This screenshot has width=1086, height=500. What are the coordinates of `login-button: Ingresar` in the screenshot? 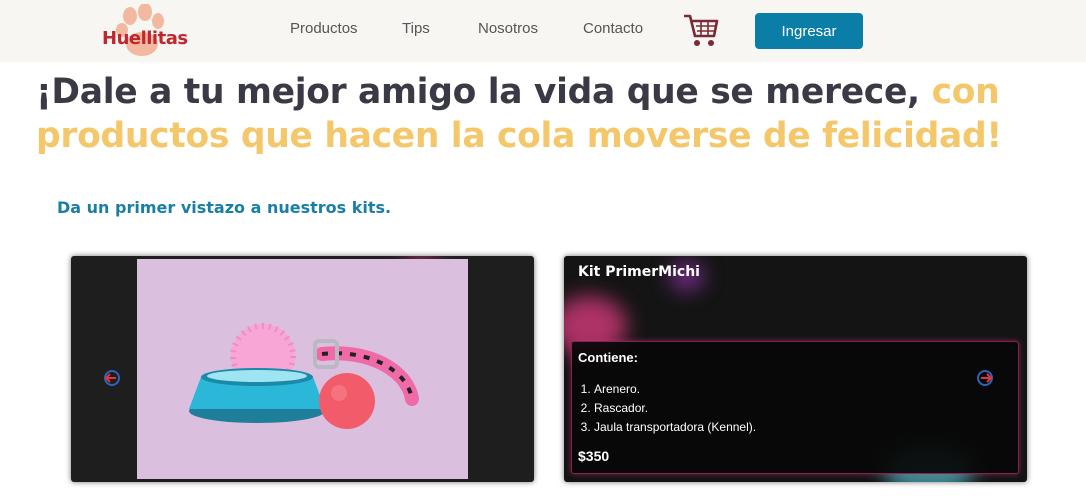 It's located at (809, 31).